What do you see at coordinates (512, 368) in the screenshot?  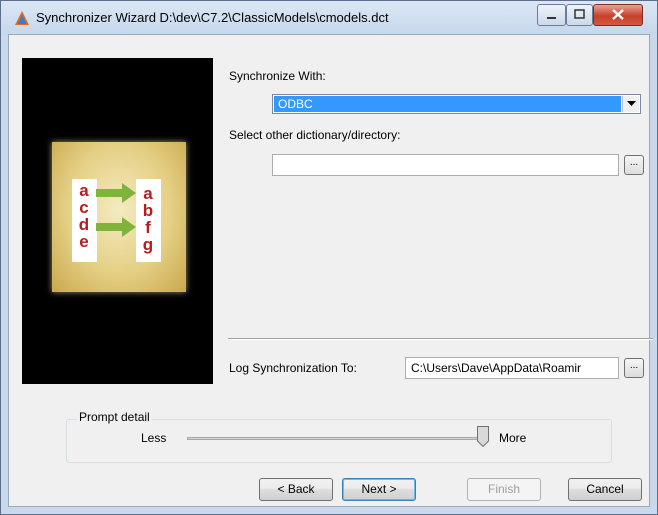 I see `log-path-input: C:\Users\Dave\AppData\Roamir` at bounding box center [512, 368].